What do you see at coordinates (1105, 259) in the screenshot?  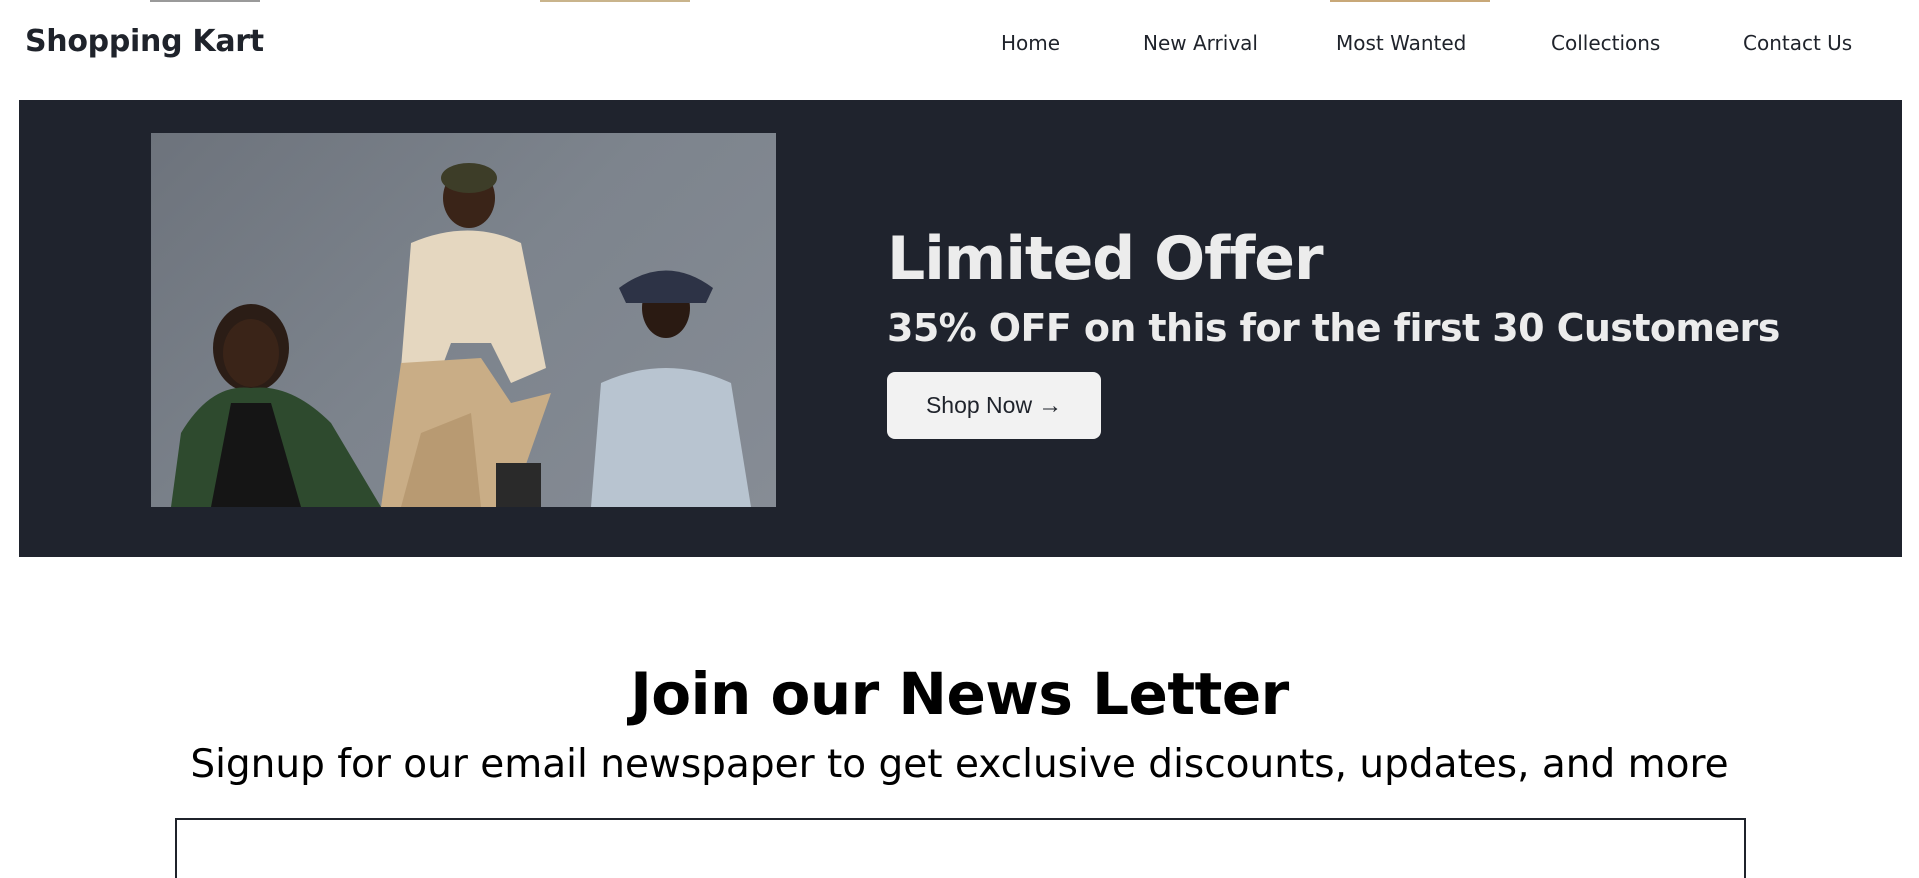 I see `offer-title: Limited Offer` at bounding box center [1105, 259].